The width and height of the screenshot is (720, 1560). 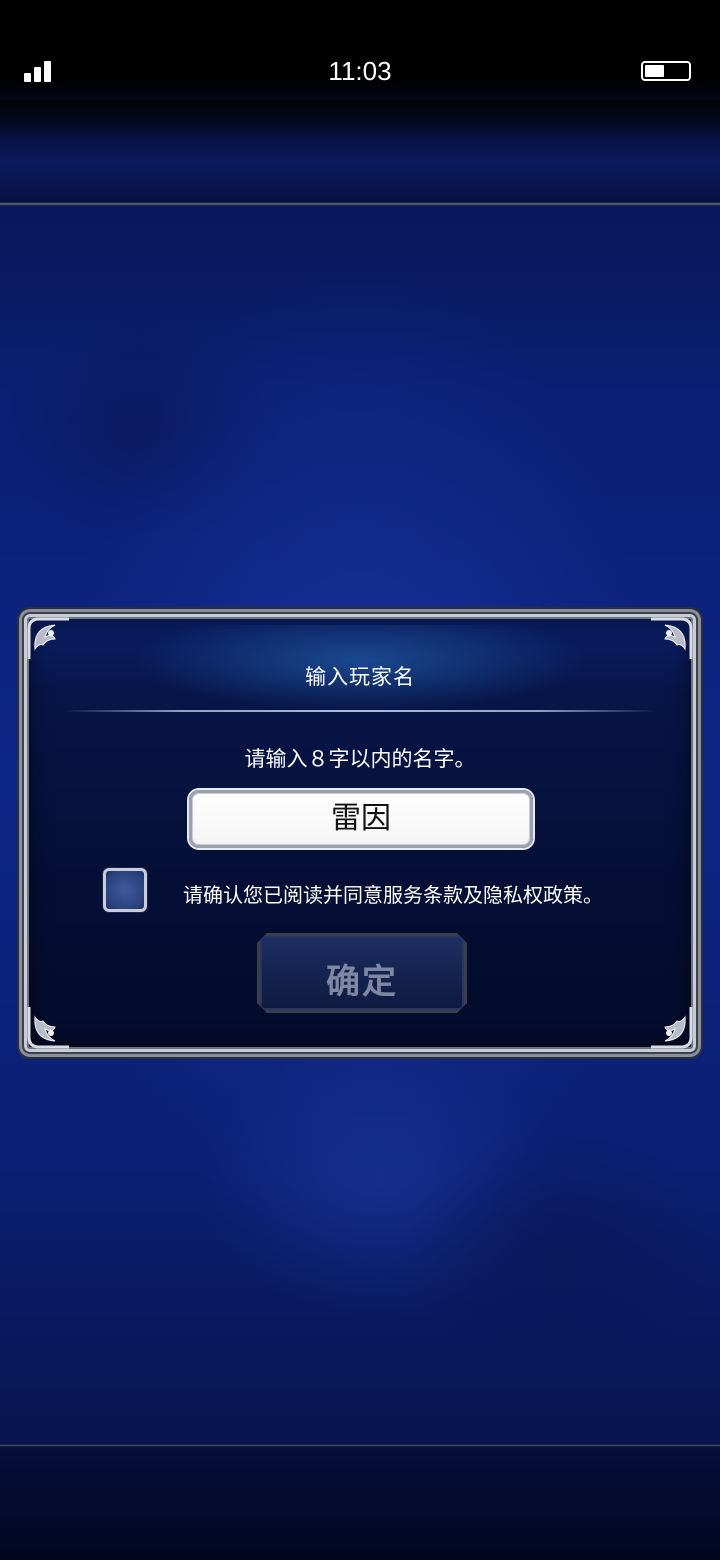 I want to click on confirm-button-label: 确定, so click(x=362, y=982).